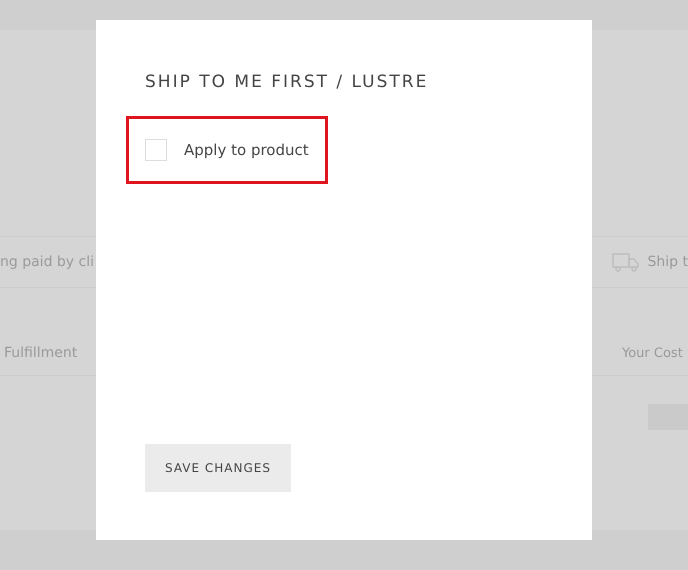  I want to click on save-button: SAVE CHANGES, so click(218, 468).